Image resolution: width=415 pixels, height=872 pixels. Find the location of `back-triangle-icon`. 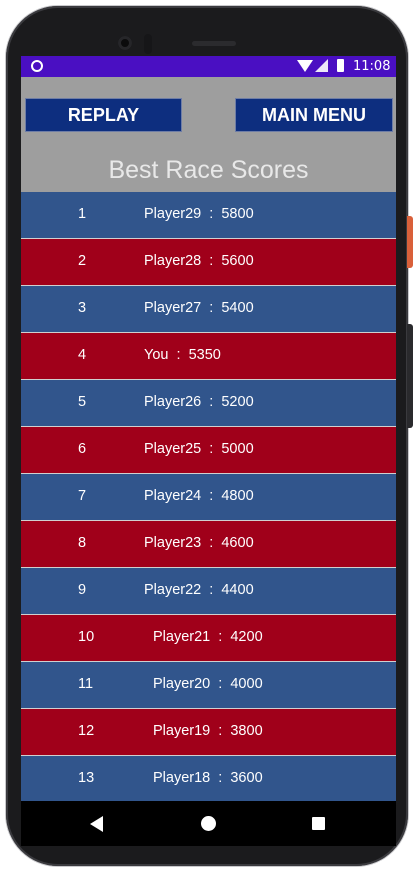

back-triangle-icon is located at coordinates (96, 824).